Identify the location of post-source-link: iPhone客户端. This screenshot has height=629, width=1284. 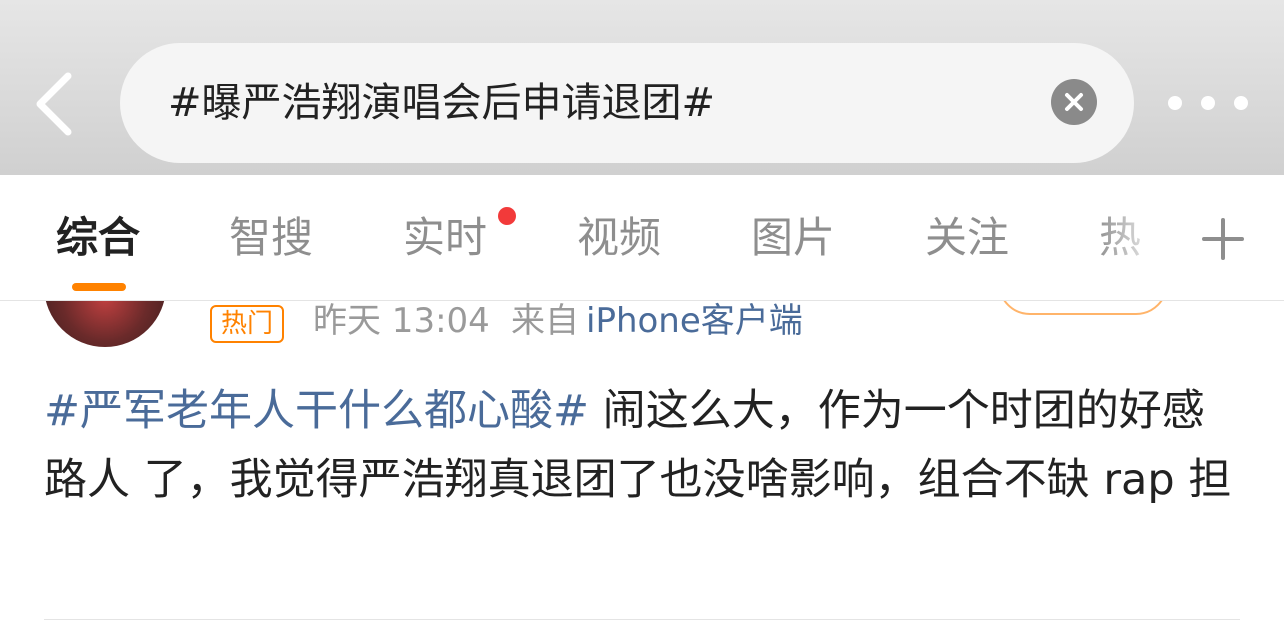
(694, 321).